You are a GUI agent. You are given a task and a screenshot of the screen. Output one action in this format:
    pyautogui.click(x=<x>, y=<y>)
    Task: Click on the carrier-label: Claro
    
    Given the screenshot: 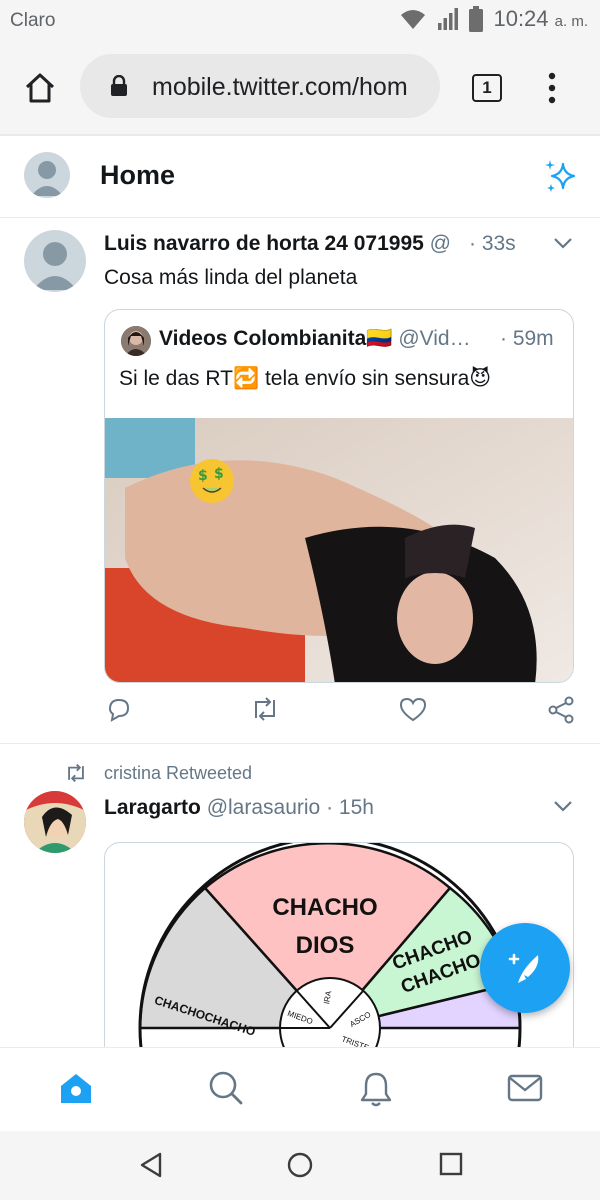 What is the action you would take?
    pyautogui.click(x=33, y=20)
    